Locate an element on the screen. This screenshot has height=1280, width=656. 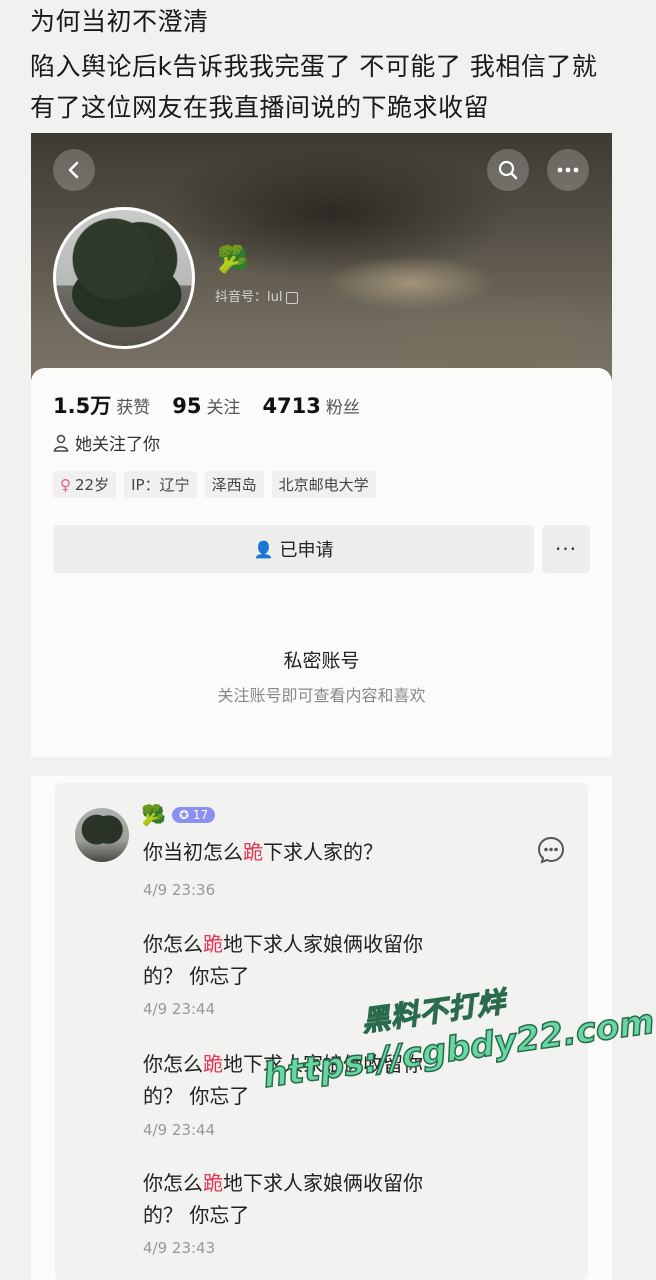
message-text: 你当初怎么 is located at coordinates (193, 852).